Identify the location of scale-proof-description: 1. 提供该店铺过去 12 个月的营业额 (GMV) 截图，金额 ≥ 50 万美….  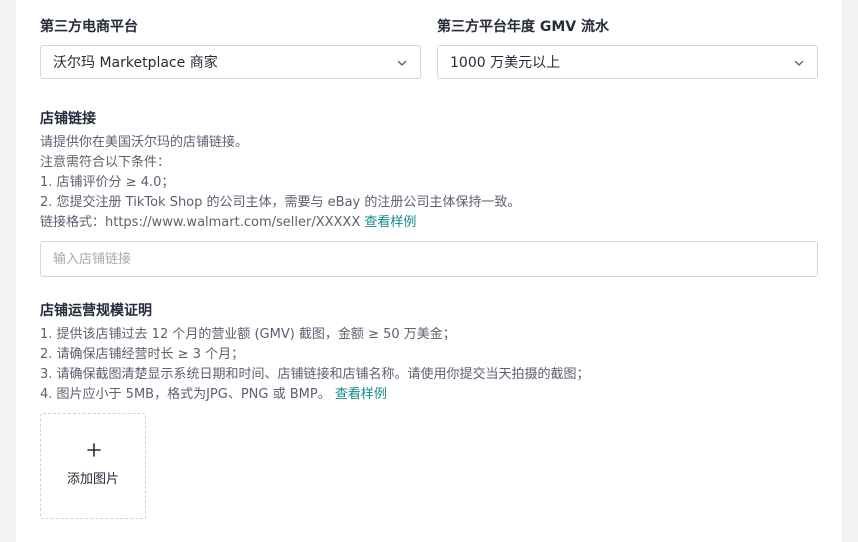
(315, 365).